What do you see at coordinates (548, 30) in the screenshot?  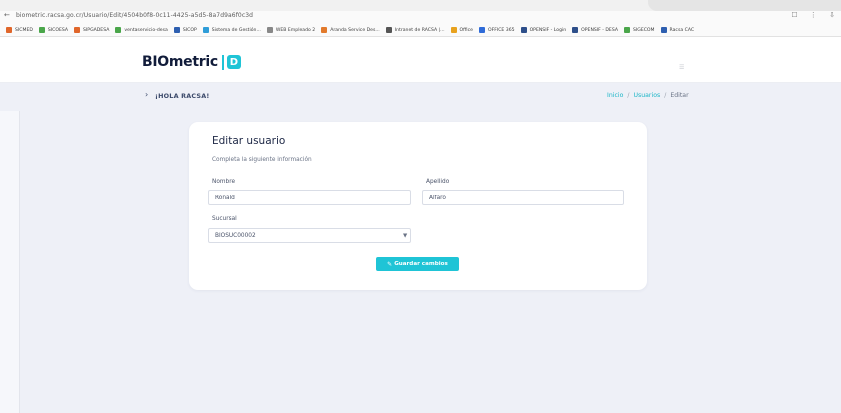 I see `bookmark-label: OPENSIF - Login` at bounding box center [548, 30].